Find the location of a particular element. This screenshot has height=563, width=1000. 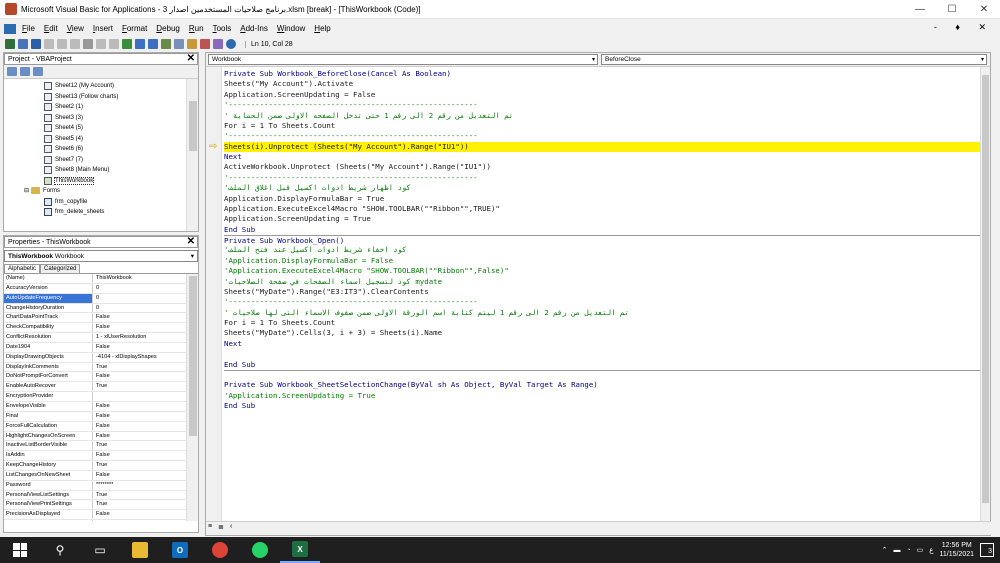

property-row: (Name) ThisWorkbook is located at coordinates (101, 279).